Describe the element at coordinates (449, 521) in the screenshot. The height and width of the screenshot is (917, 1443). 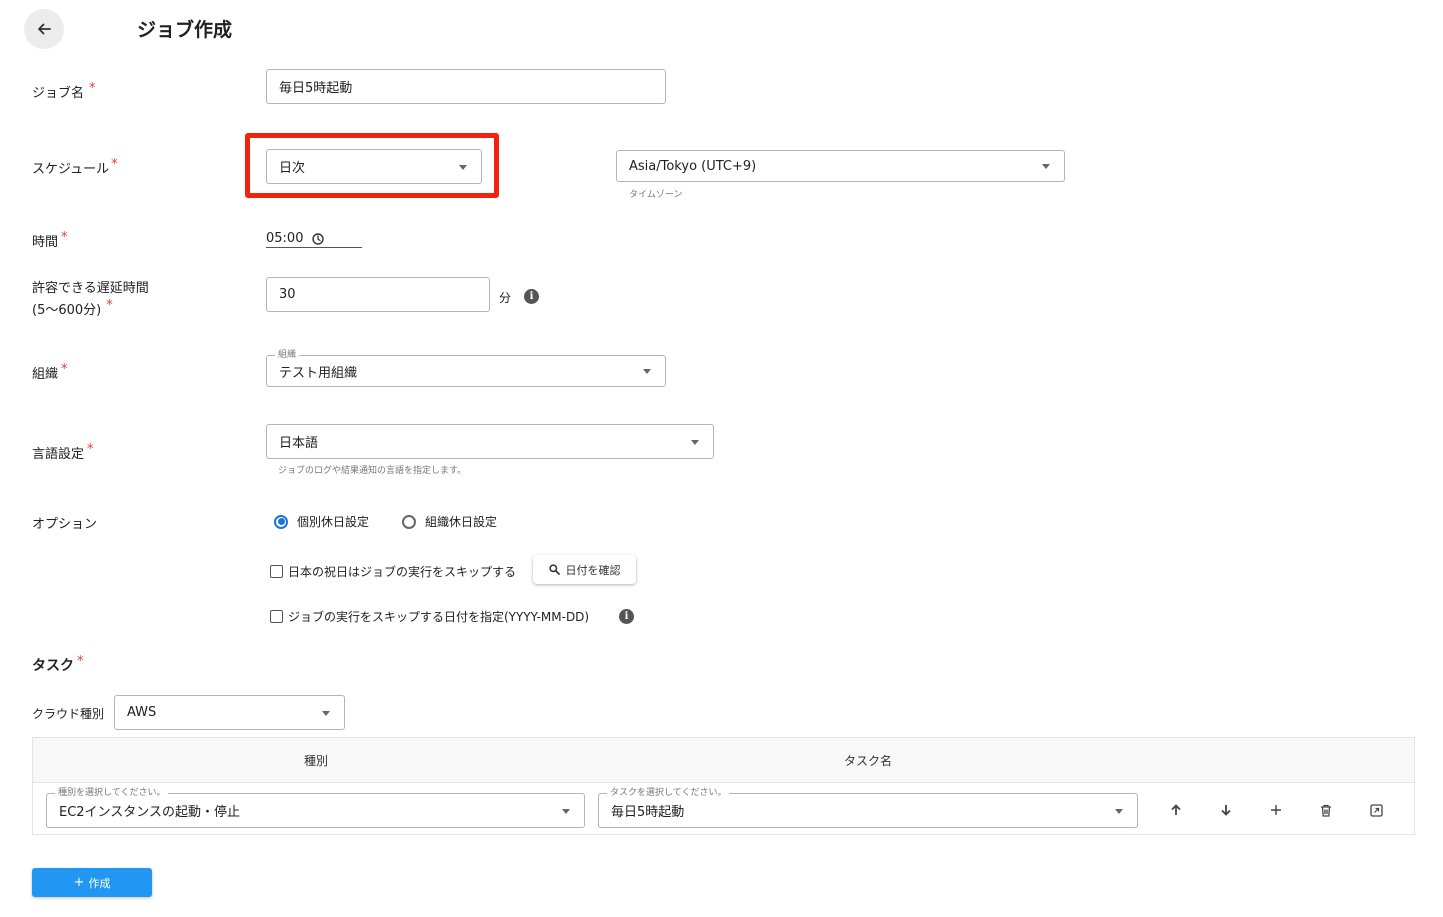
I see `radio-org: 組織休日設定` at that location.